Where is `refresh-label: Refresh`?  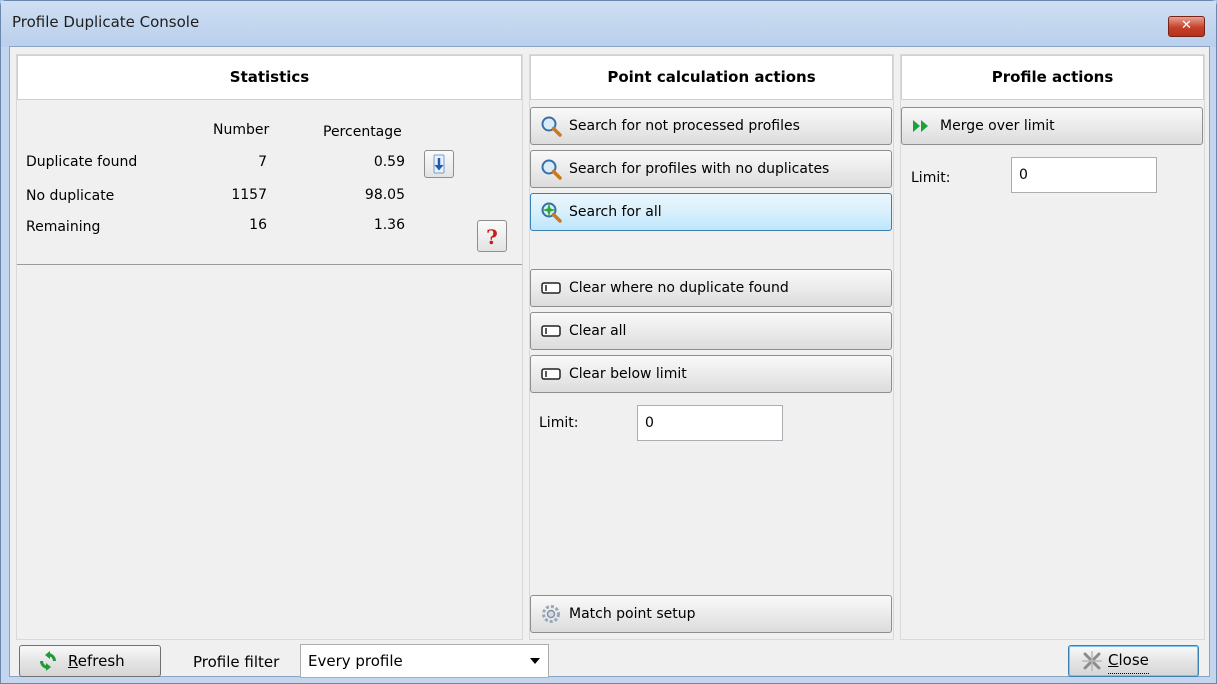 refresh-label: Refresh is located at coordinates (96, 661).